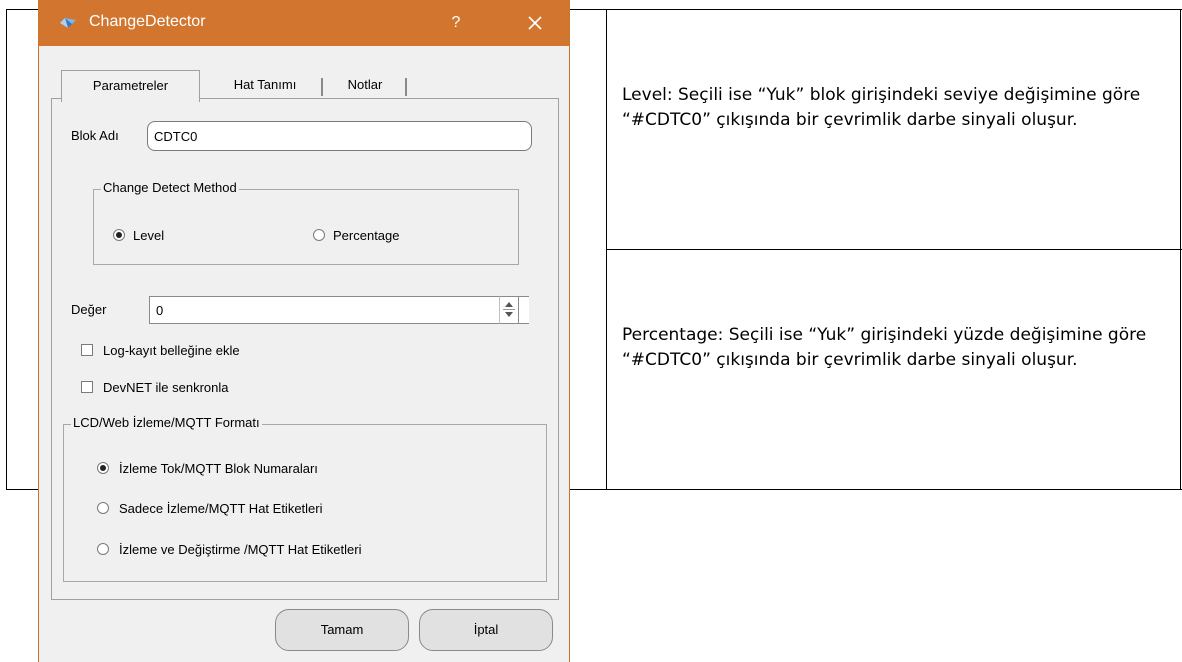 This screenshot has height=662, width=1182. I want to click on lcd-option-block-numbers-radio, so click(103, 468).